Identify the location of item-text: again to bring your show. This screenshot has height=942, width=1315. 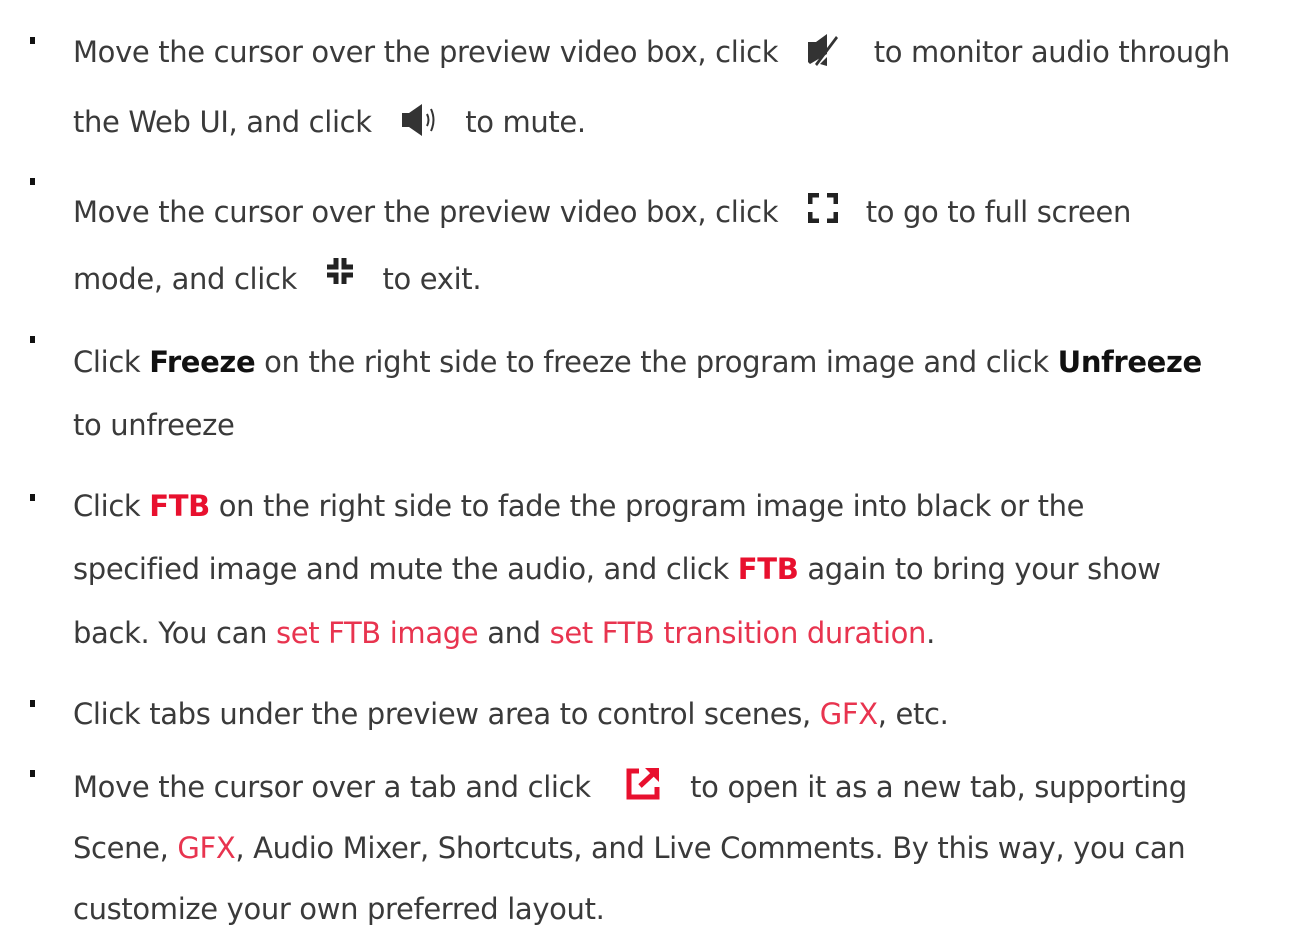
(984, 569).